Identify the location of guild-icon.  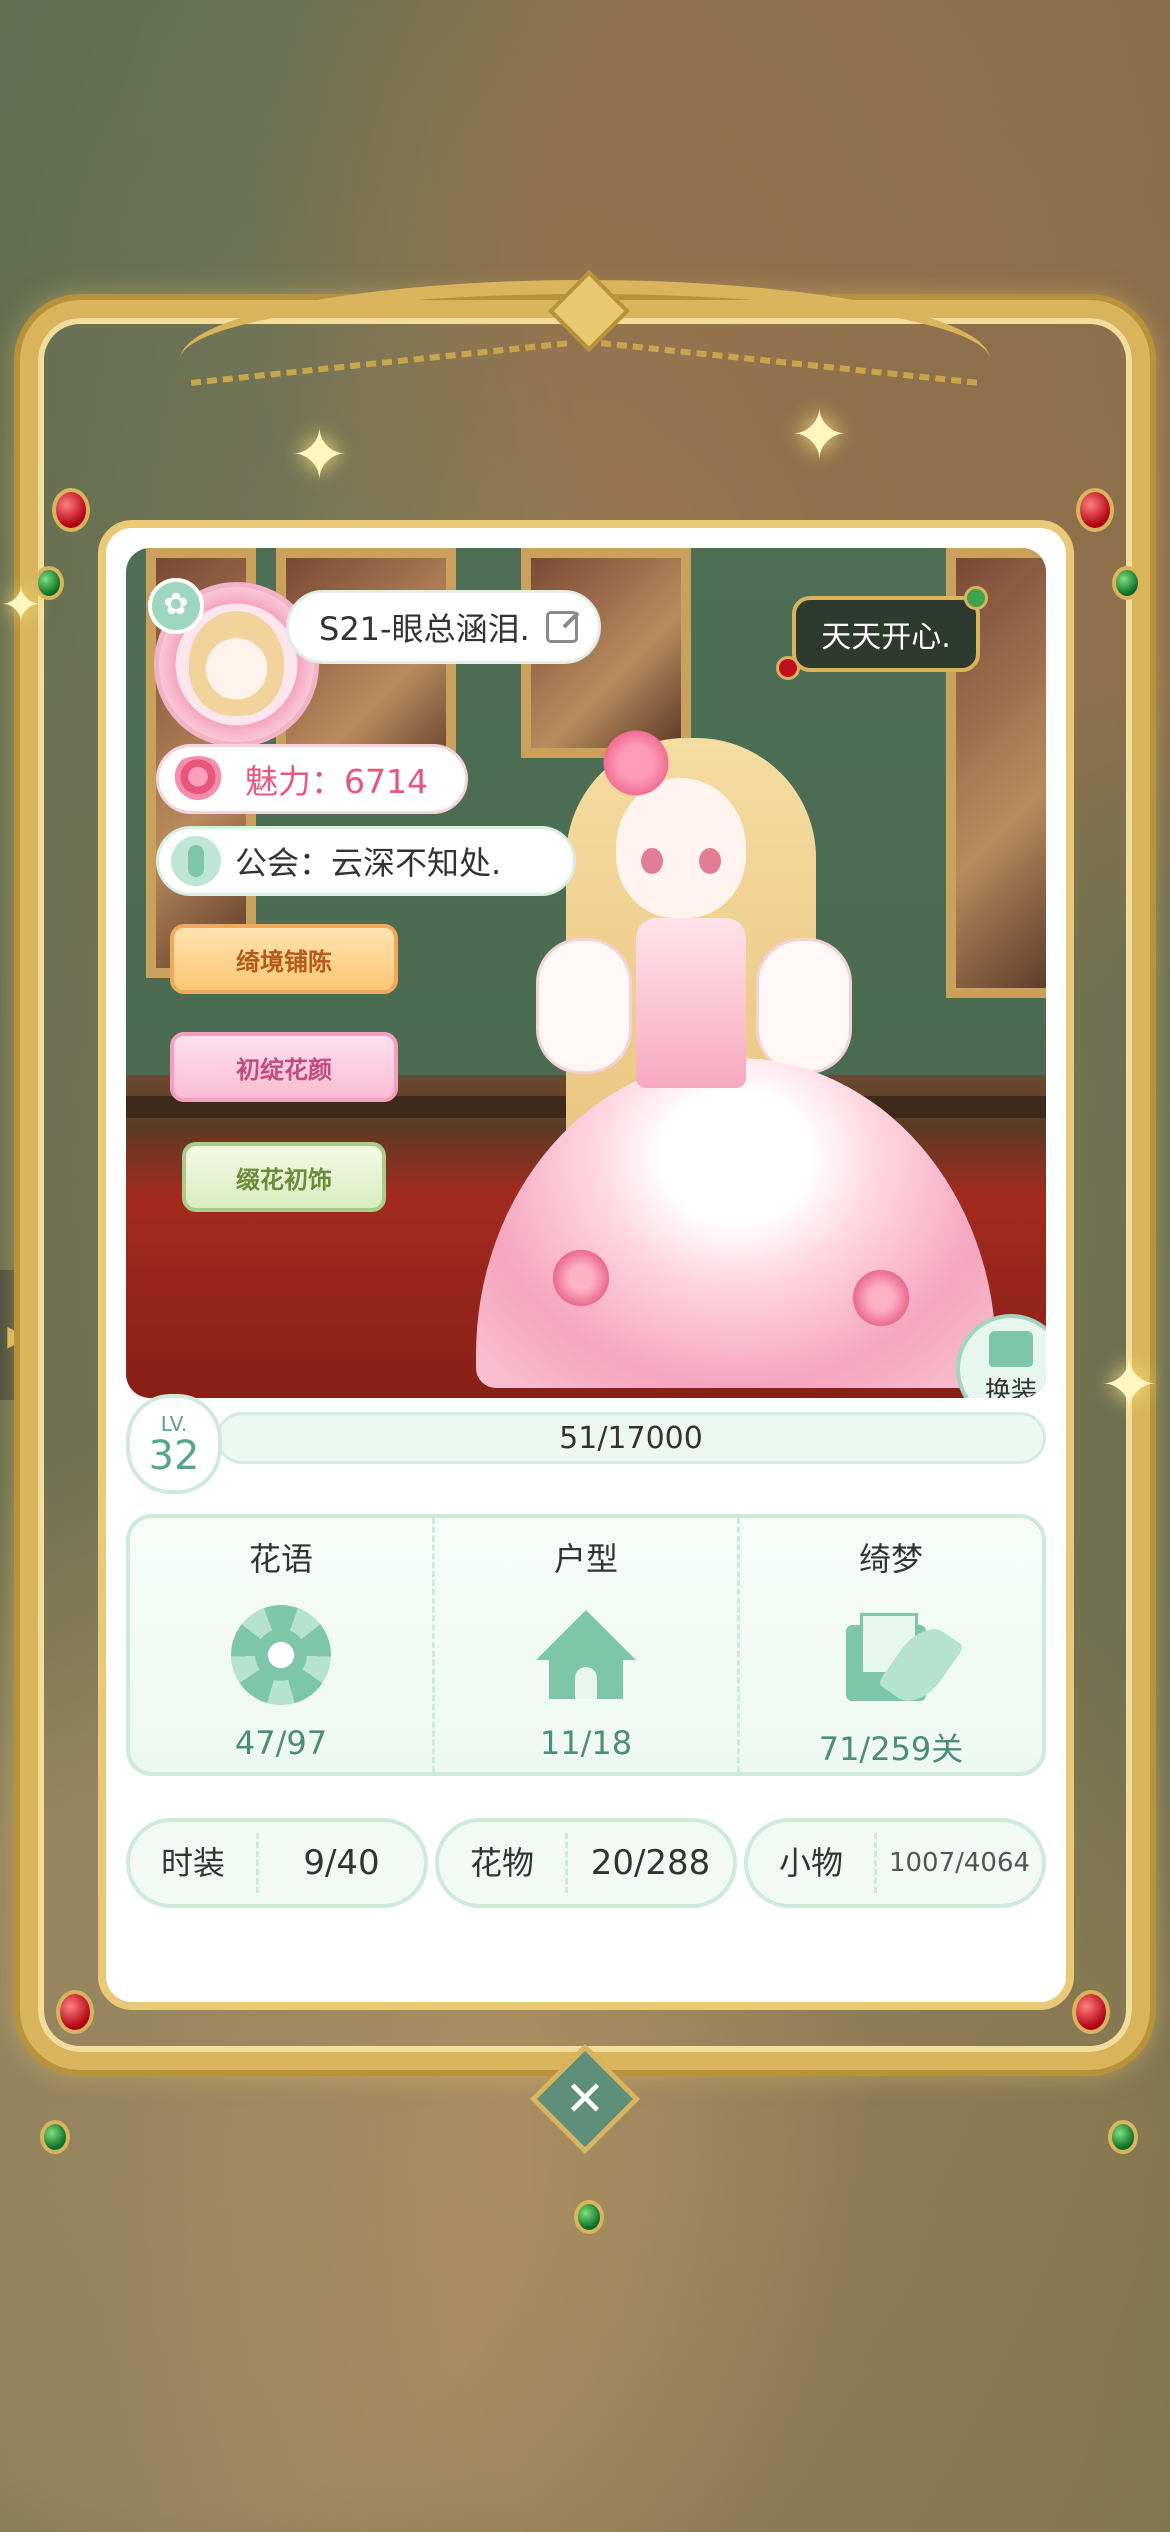
(196, 861).